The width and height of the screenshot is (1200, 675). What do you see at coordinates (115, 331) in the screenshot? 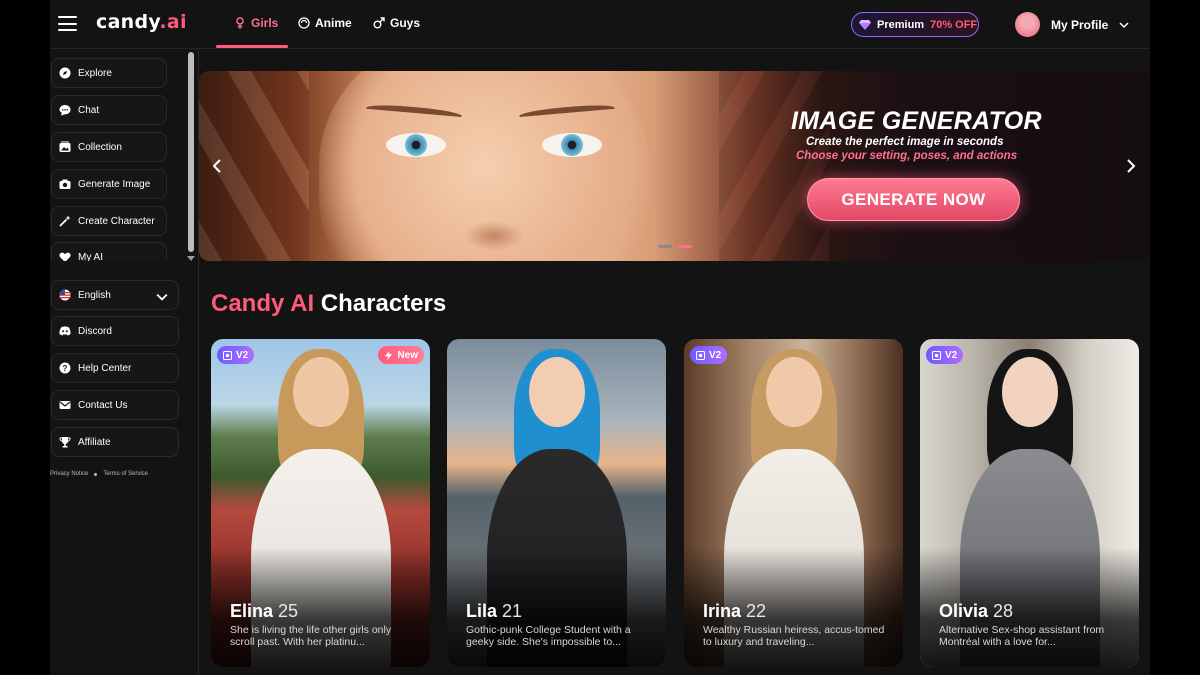
I see `sidebar-item-discord: Discord` at bounding box center [115, 331].